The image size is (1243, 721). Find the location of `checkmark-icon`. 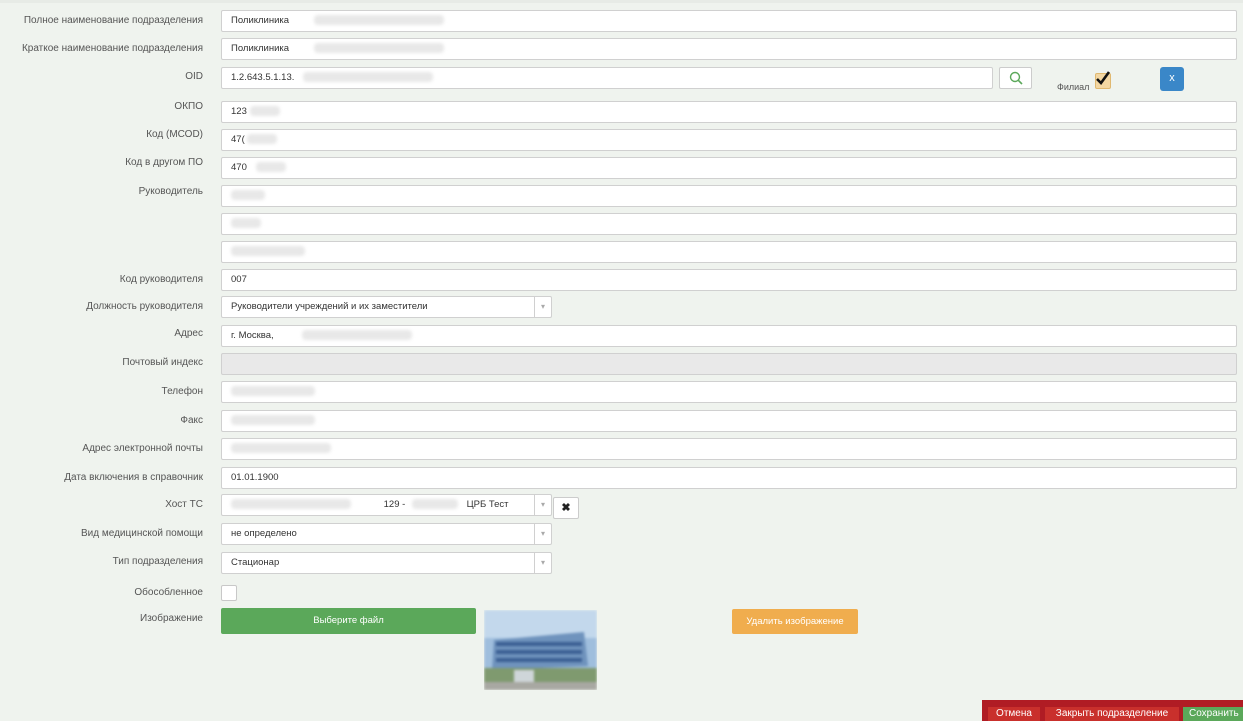

checkmark-icon is located at coordinates (1103, 78).